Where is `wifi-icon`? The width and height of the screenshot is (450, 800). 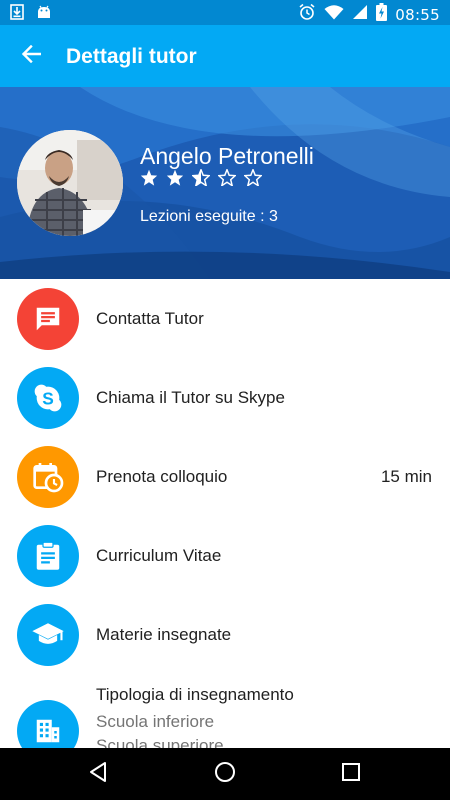 wifi-icon is located at coordinates (334, 14).